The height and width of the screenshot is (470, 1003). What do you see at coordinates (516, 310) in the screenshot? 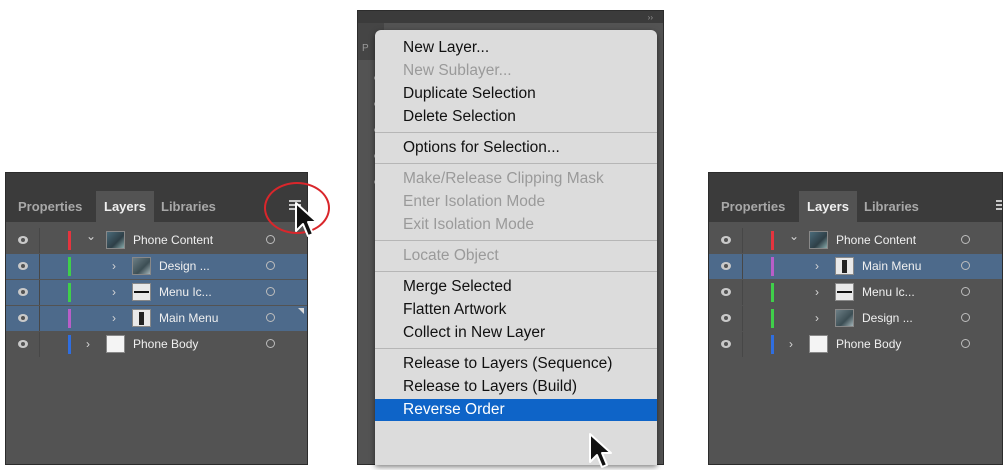
I see `menu-item-flatten-artwork: Flatten Artwork` at bounding box center [516, 310].